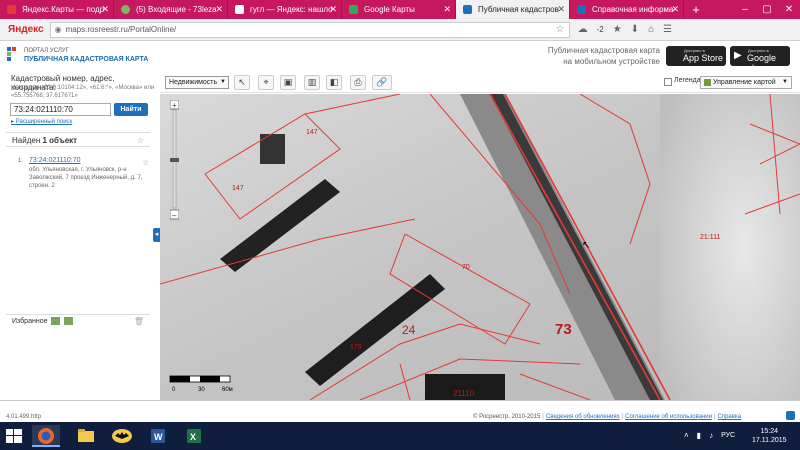 Image resolution: width=800 pixels, height=450 pixels. I want to click on language-indicator: РУС, so click(728, 435).